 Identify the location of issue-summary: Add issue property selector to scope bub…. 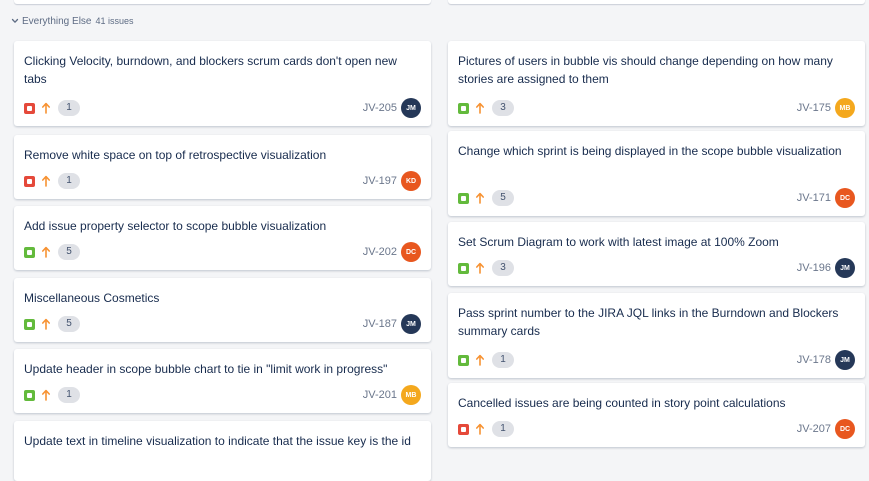
(175, 226).